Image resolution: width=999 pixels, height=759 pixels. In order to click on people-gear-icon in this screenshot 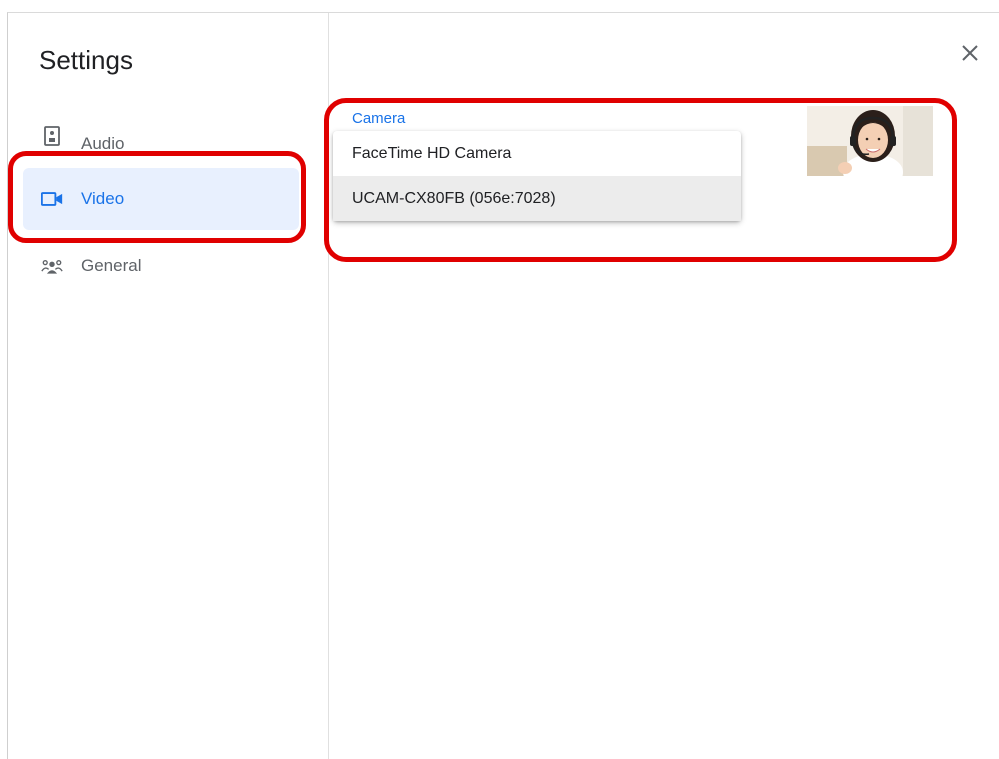, I will do `click(52, 266)`.